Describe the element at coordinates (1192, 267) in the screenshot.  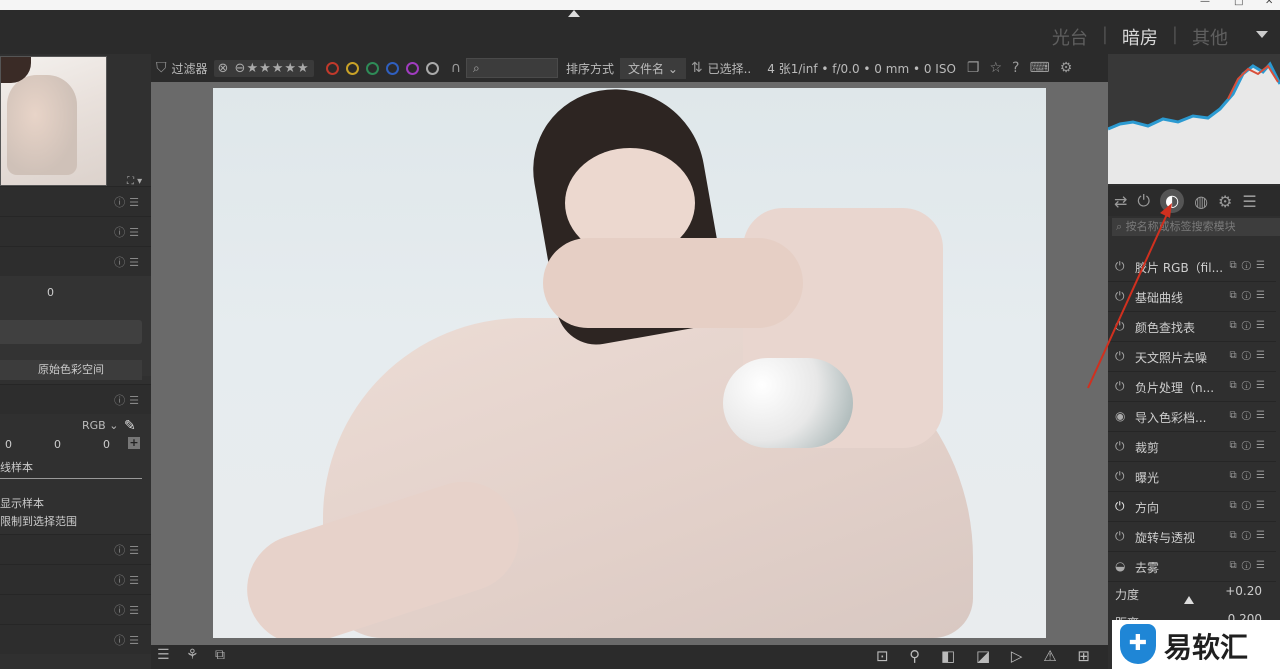
I see `module-row: ⏻ 胶片 RGB（fil... ⧉ⓘ☰` at that location.